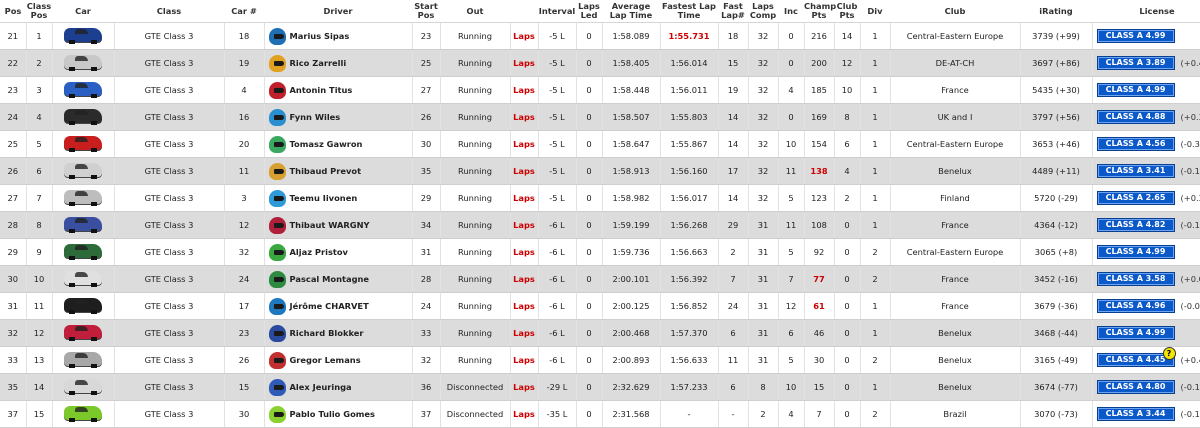  What do you see at coordinates (557, 11) in the screenshot?
I see `col-interval: Interval` at bounding box center [557, 11].